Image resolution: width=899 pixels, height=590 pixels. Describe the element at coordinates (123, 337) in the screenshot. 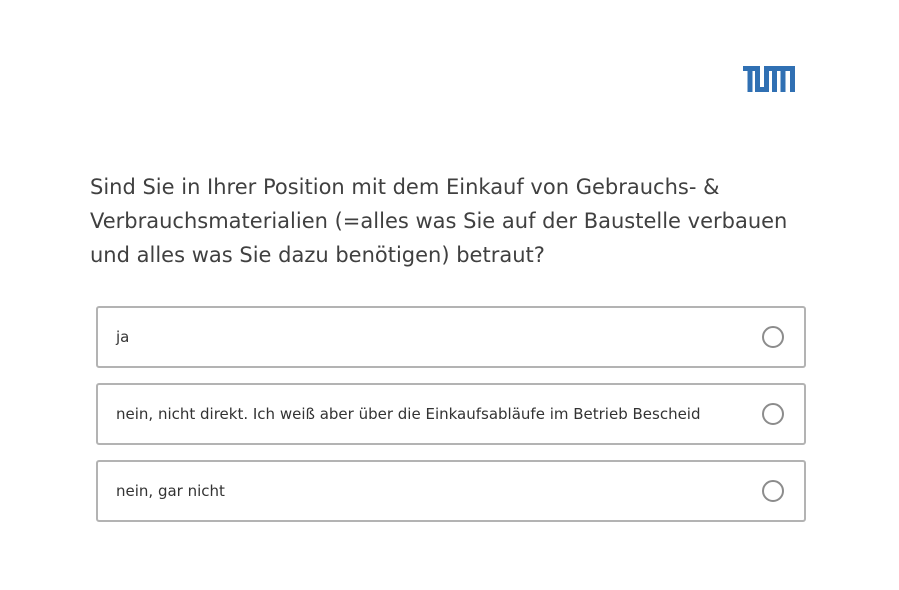

I see `option-label: ja` at that location.